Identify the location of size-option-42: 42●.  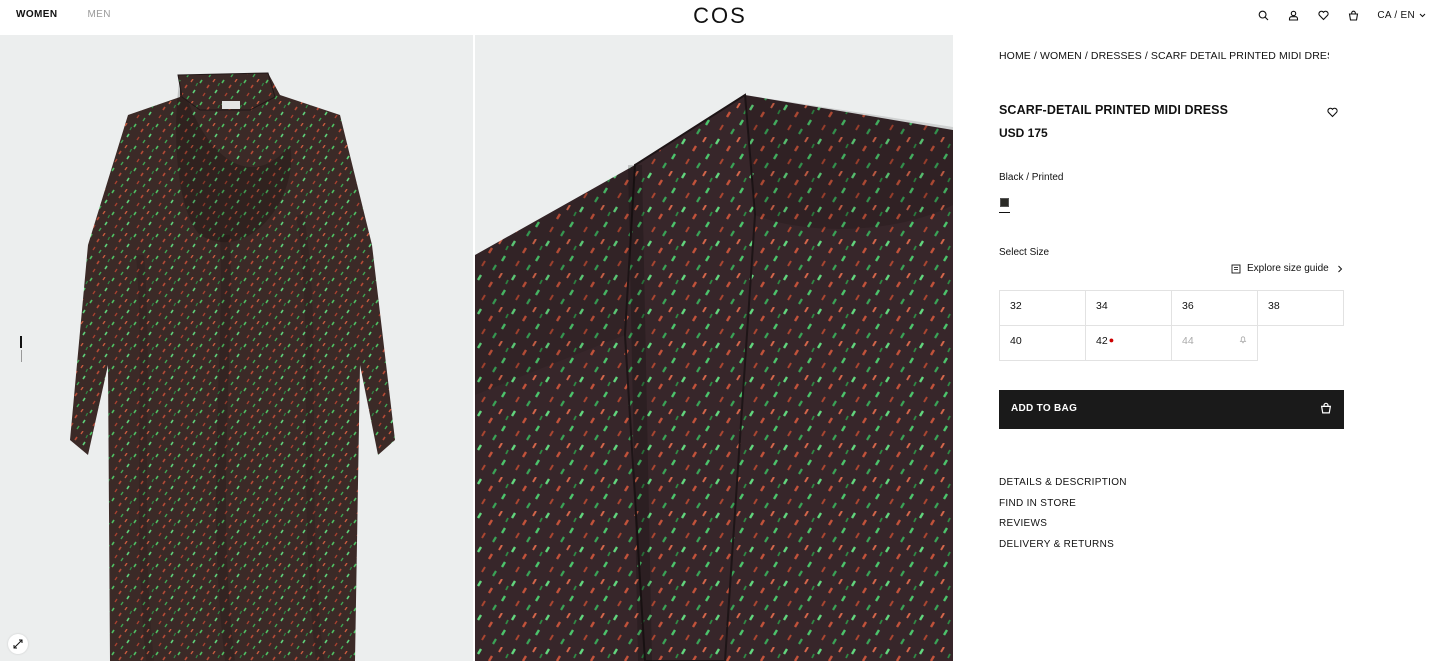
(1128, 343).